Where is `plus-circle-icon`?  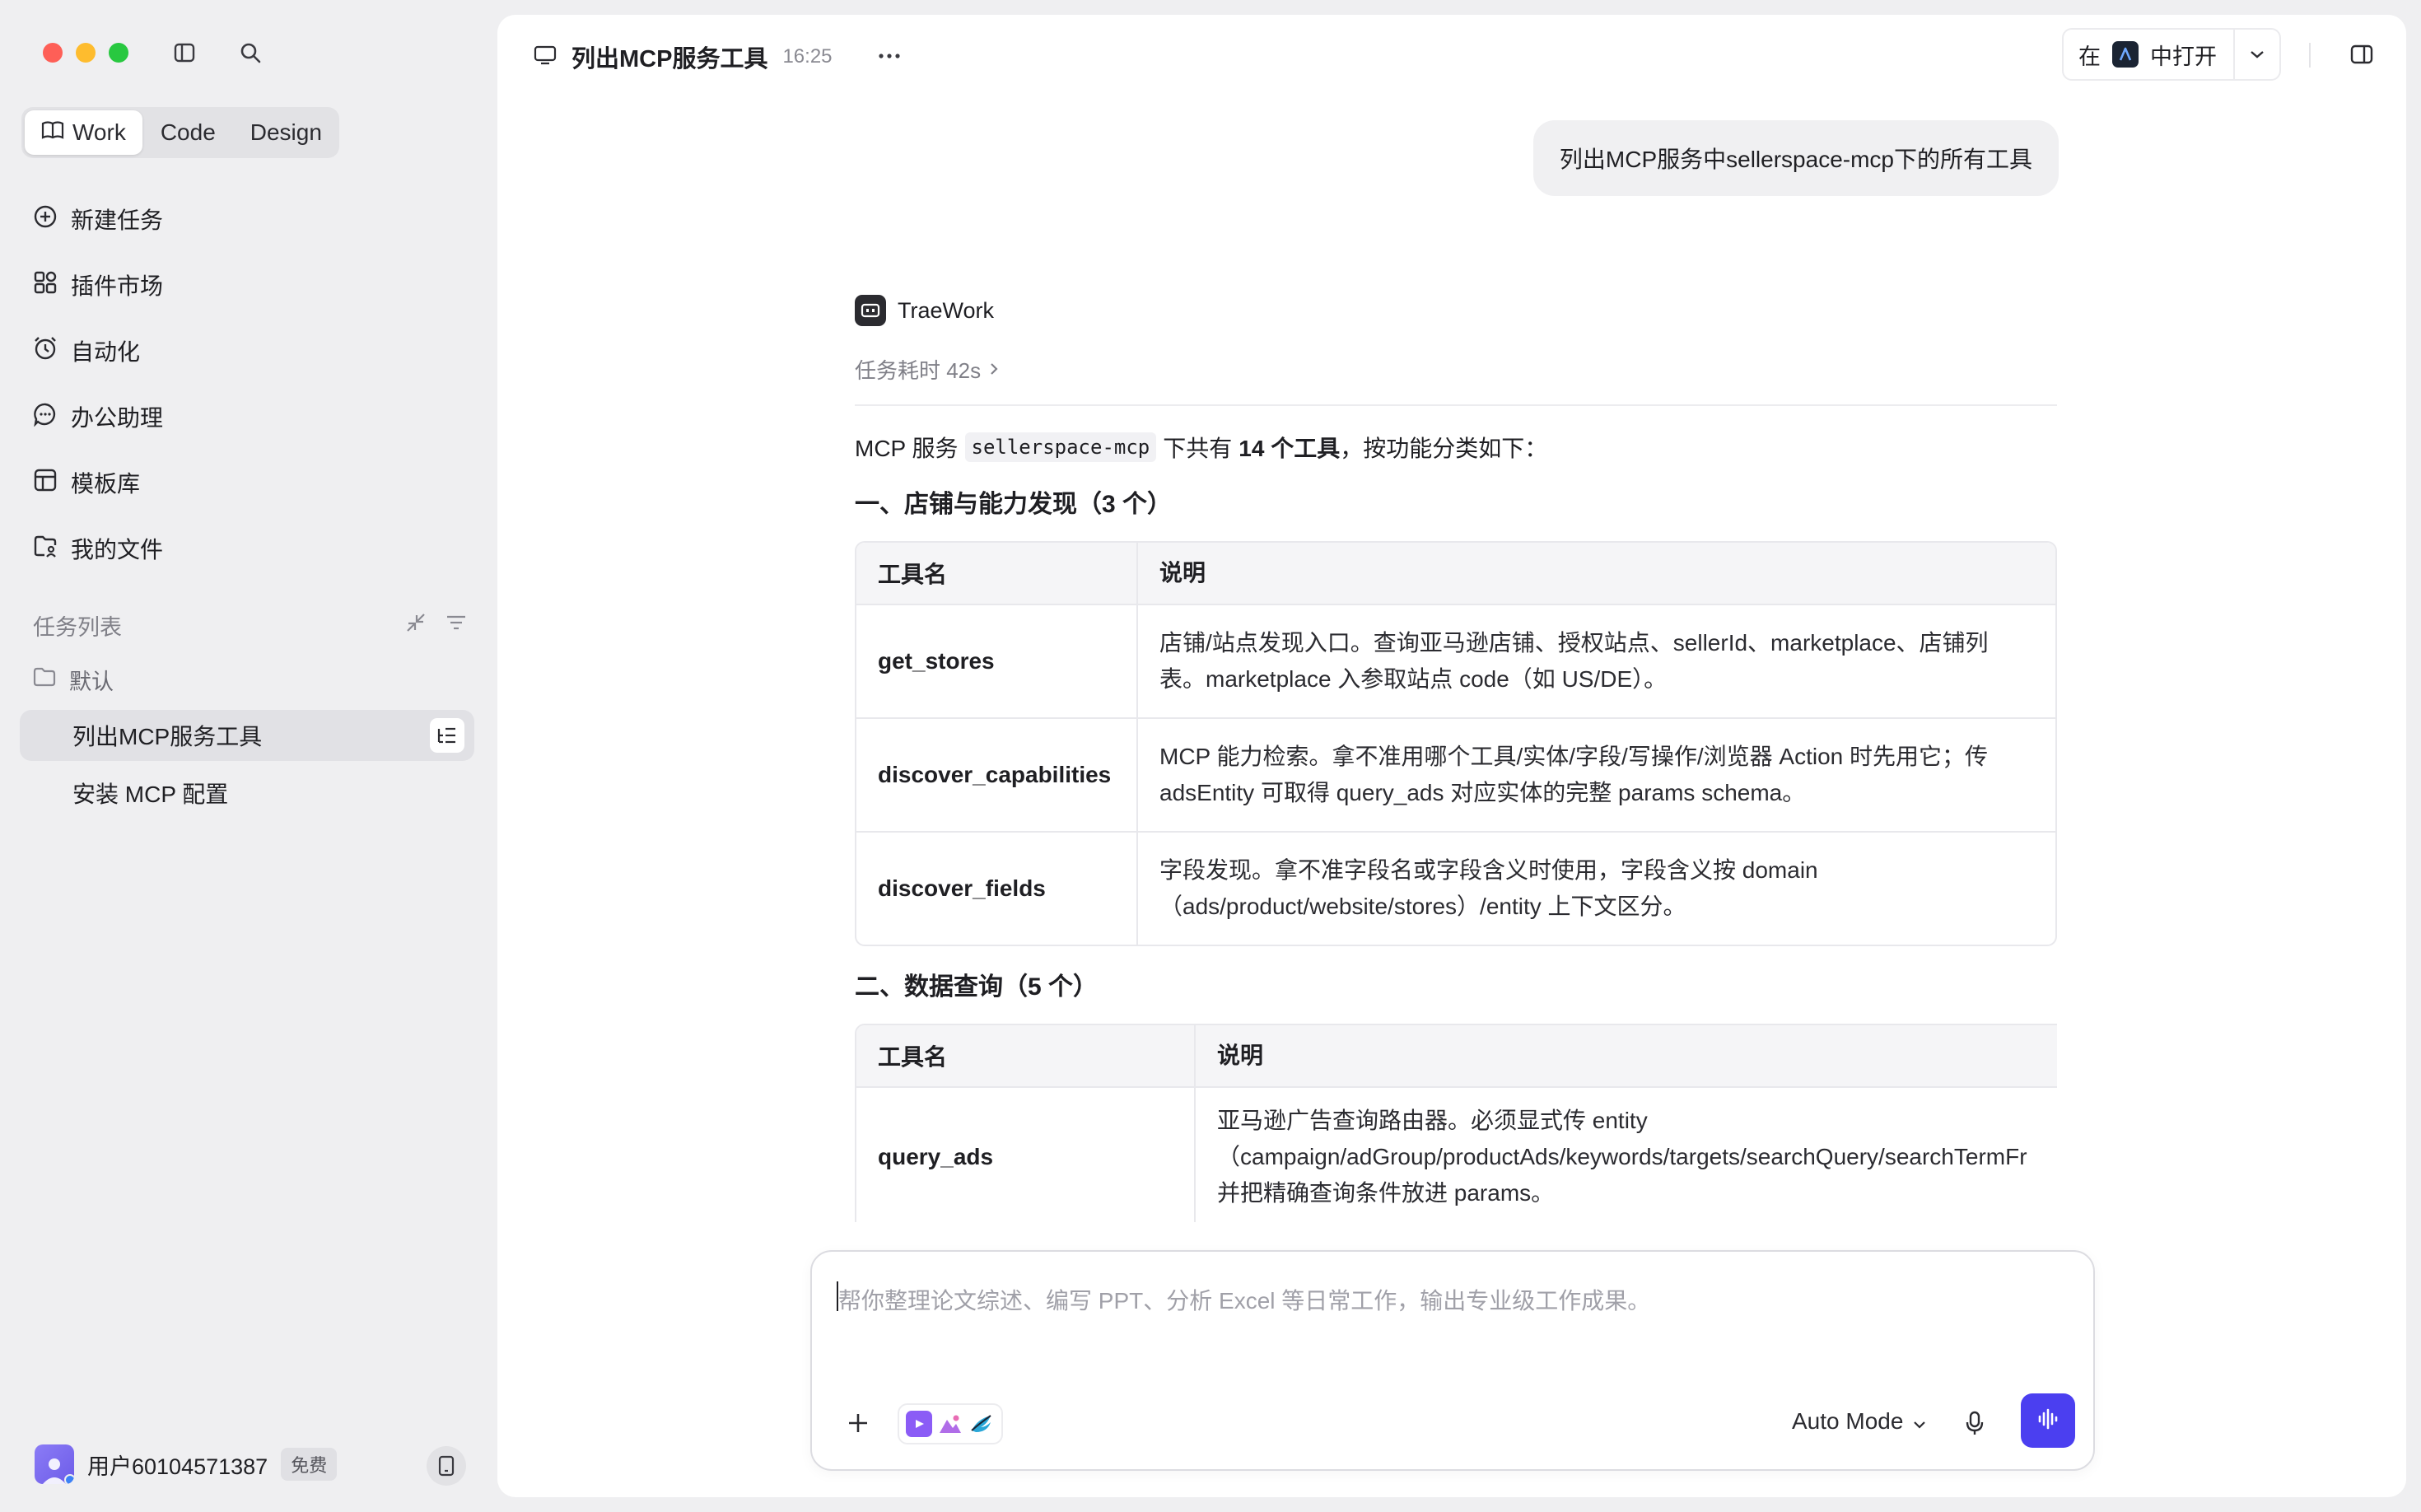
plus-circle-icon is located at coordinates (45, 219).